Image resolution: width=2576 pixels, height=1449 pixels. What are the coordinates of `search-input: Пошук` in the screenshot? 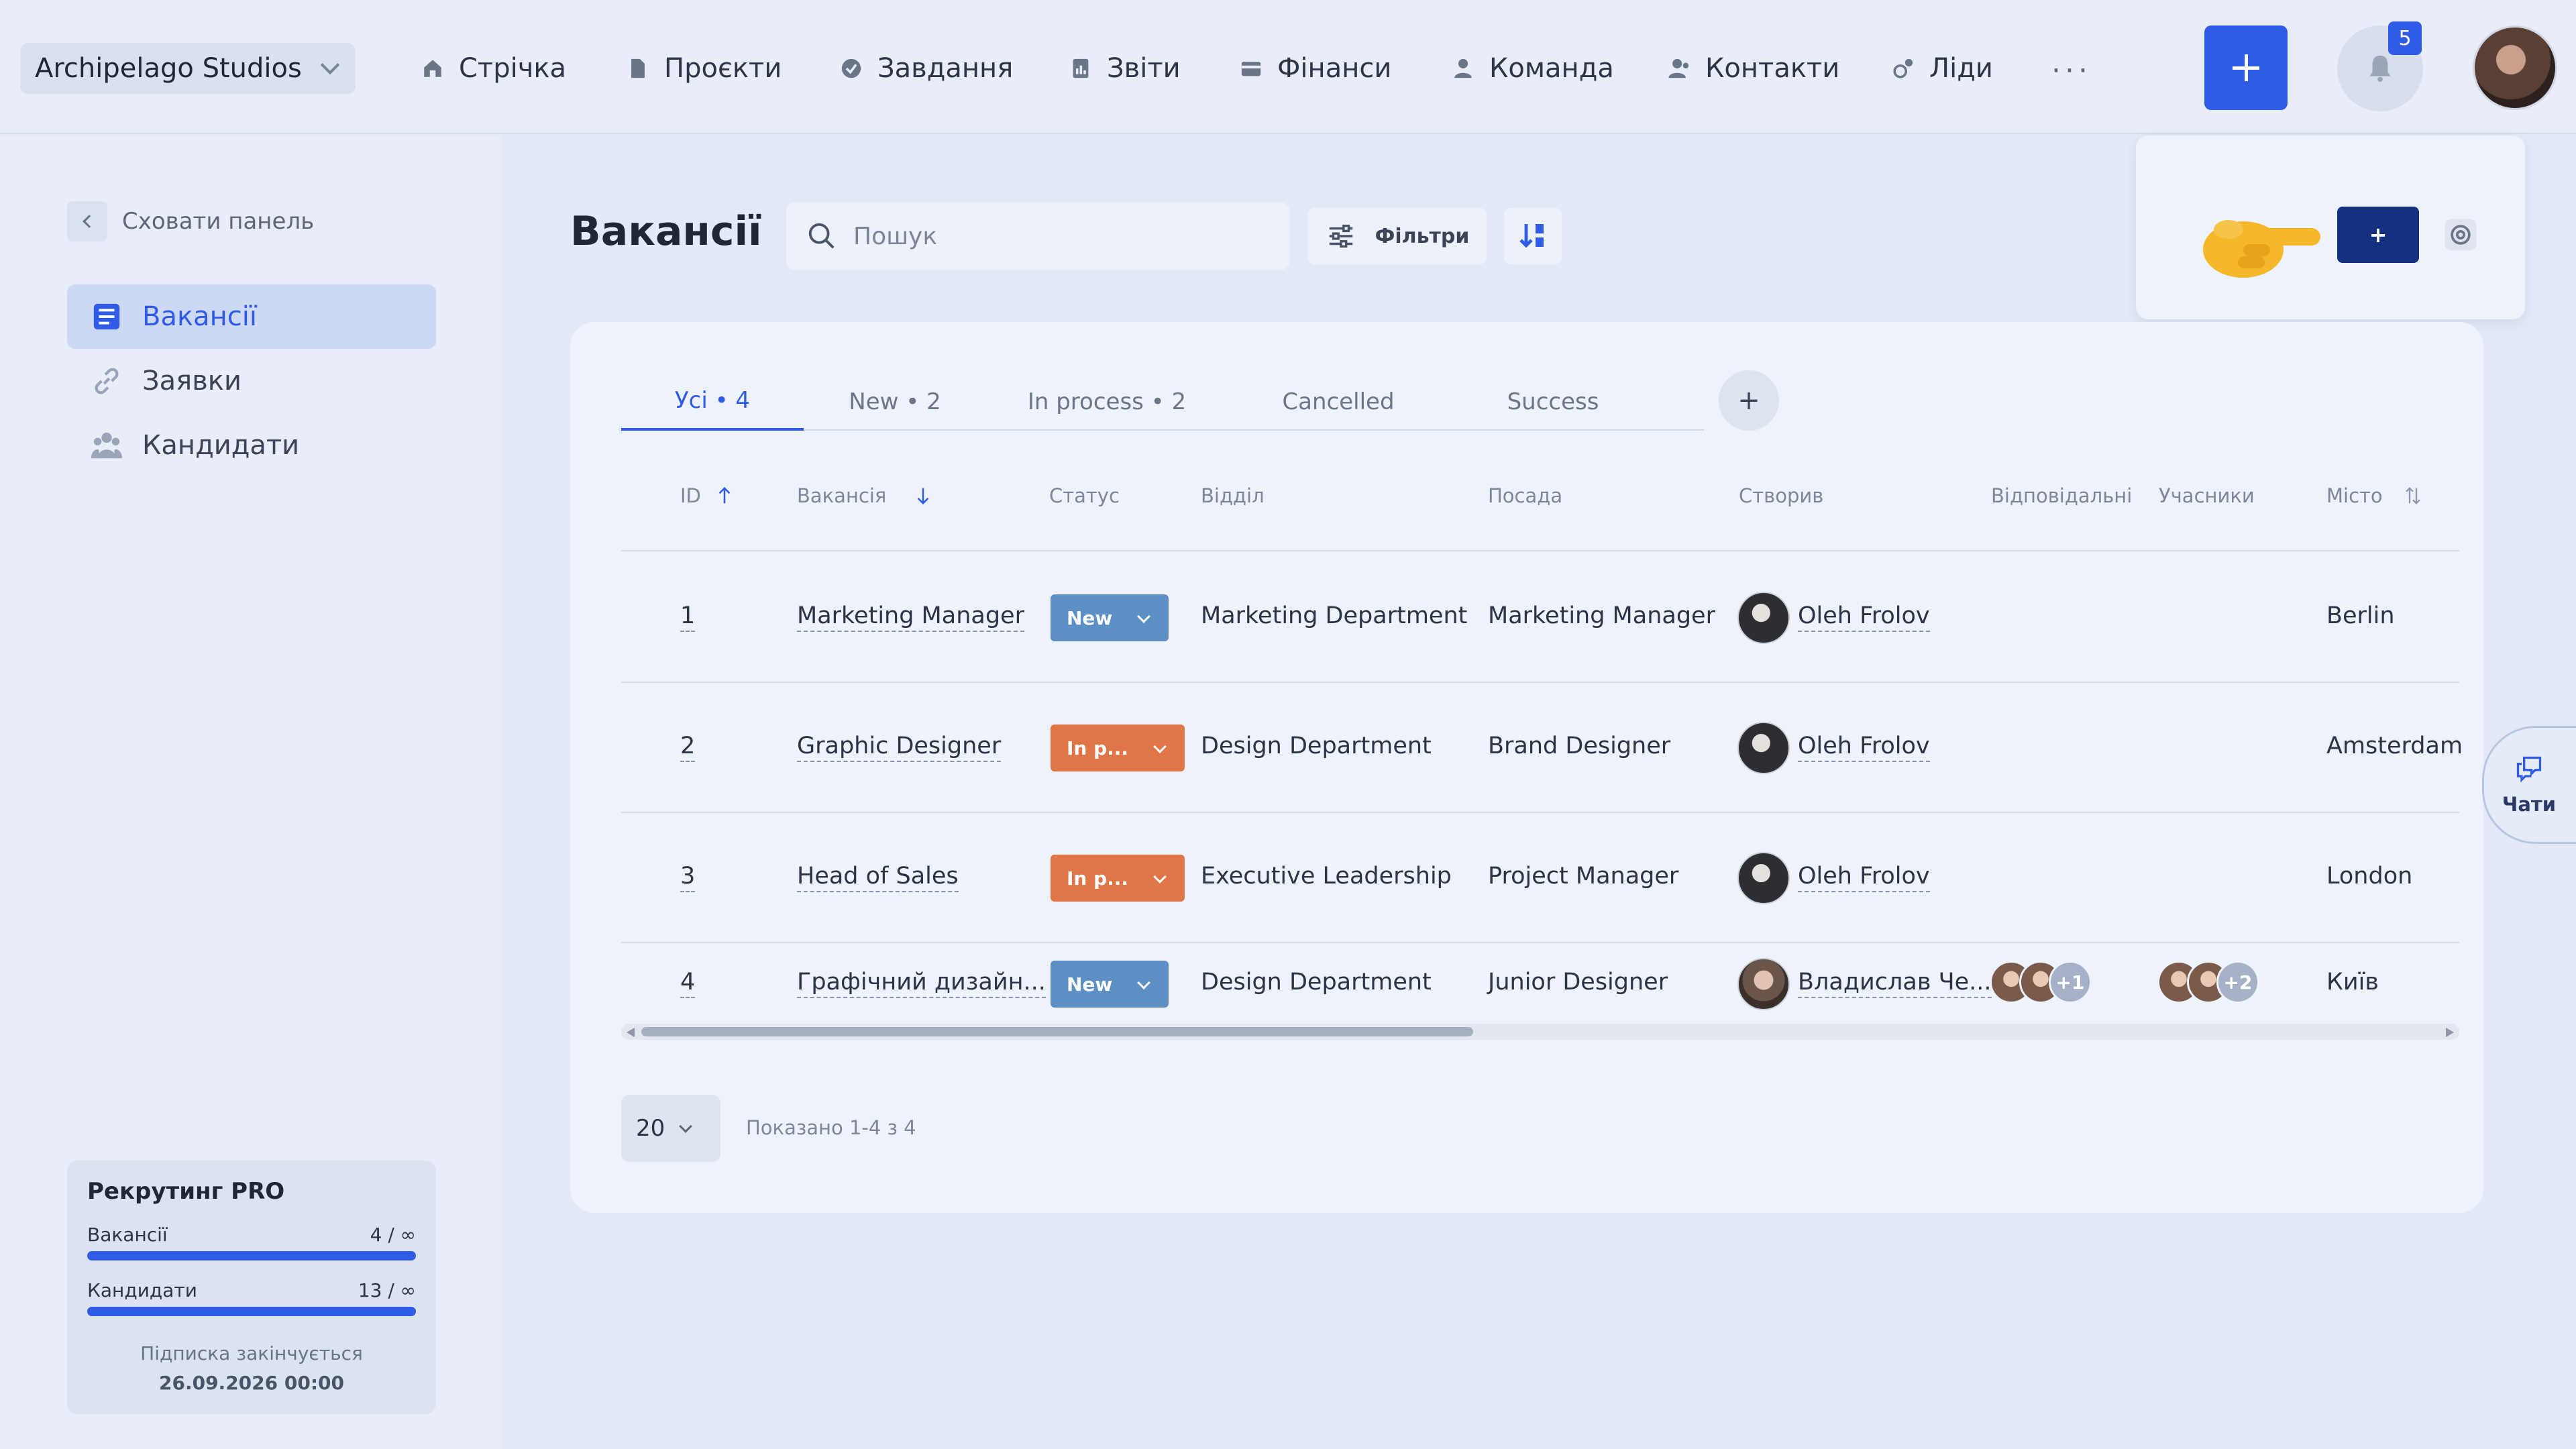 It's located at (1037, 236).